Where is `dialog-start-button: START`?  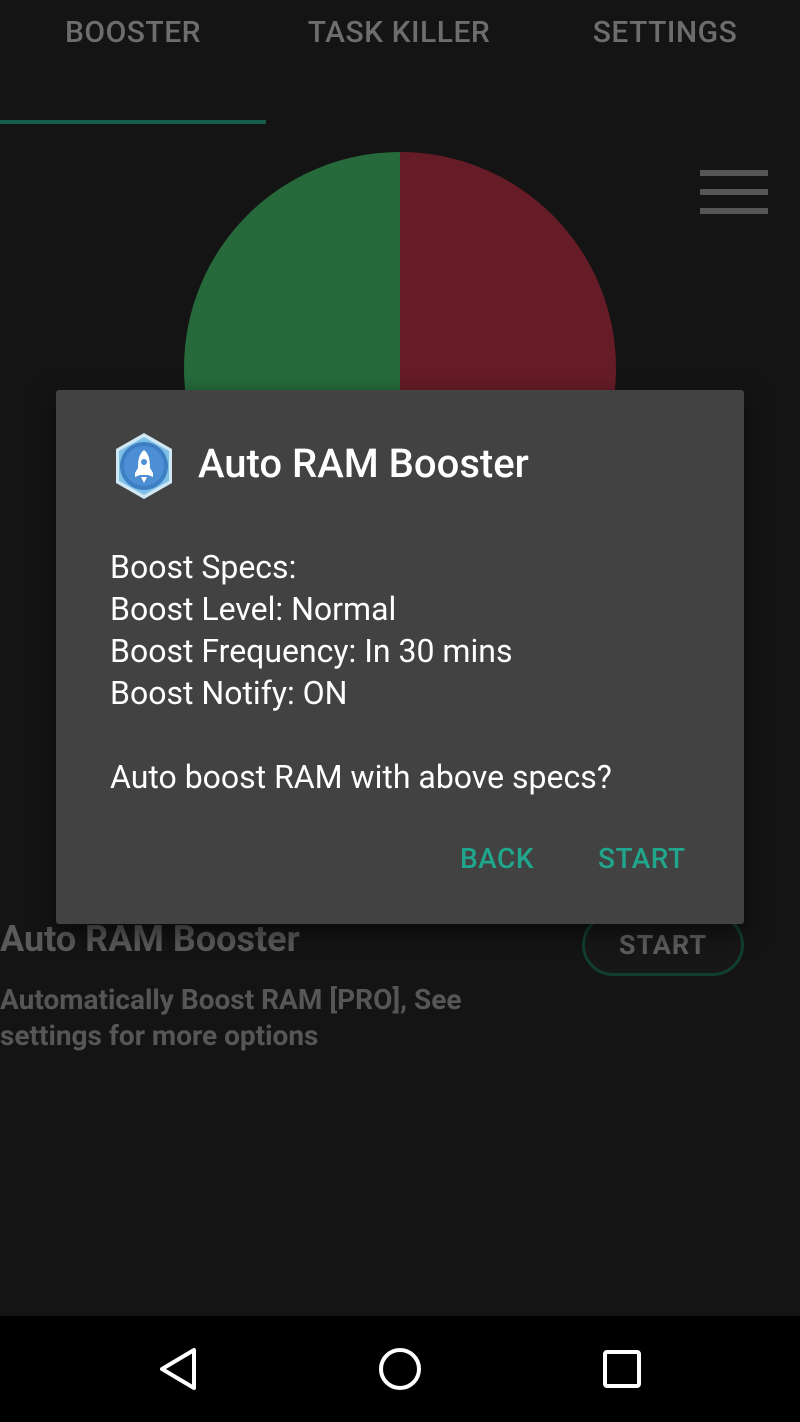
dialog-start-button: START is located at coordinates (642, 858).